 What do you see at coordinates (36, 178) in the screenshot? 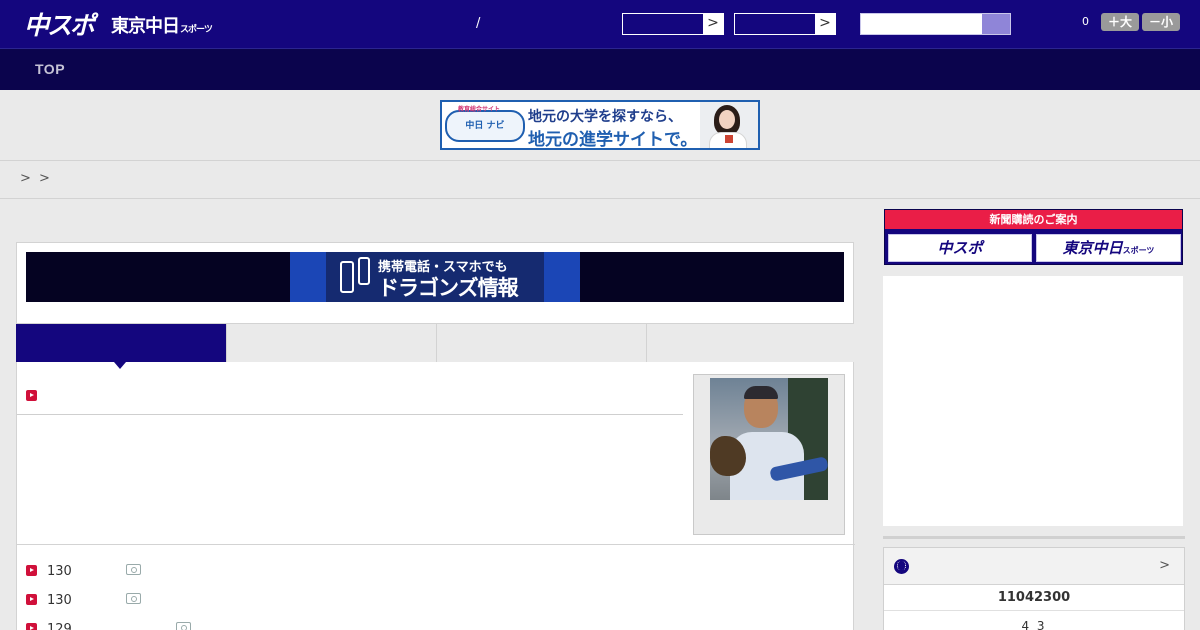
I see `breadcrumb: > >` at bounding box center [36, 178].